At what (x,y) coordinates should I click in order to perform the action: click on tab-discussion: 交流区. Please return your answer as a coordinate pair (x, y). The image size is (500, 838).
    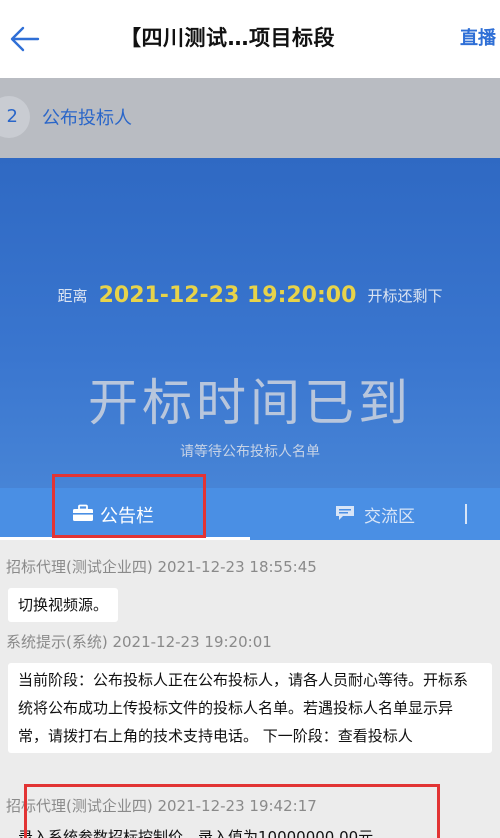
    Looking at the image, I should click on (395, 514).